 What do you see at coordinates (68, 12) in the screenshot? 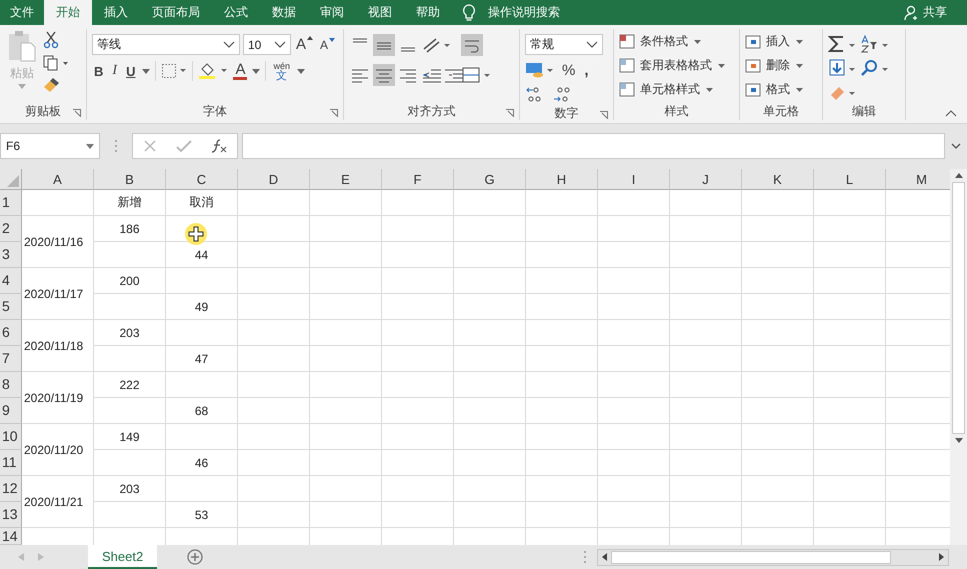
I see `ribbon-tab: 开始` at bounding box center [68, 12].